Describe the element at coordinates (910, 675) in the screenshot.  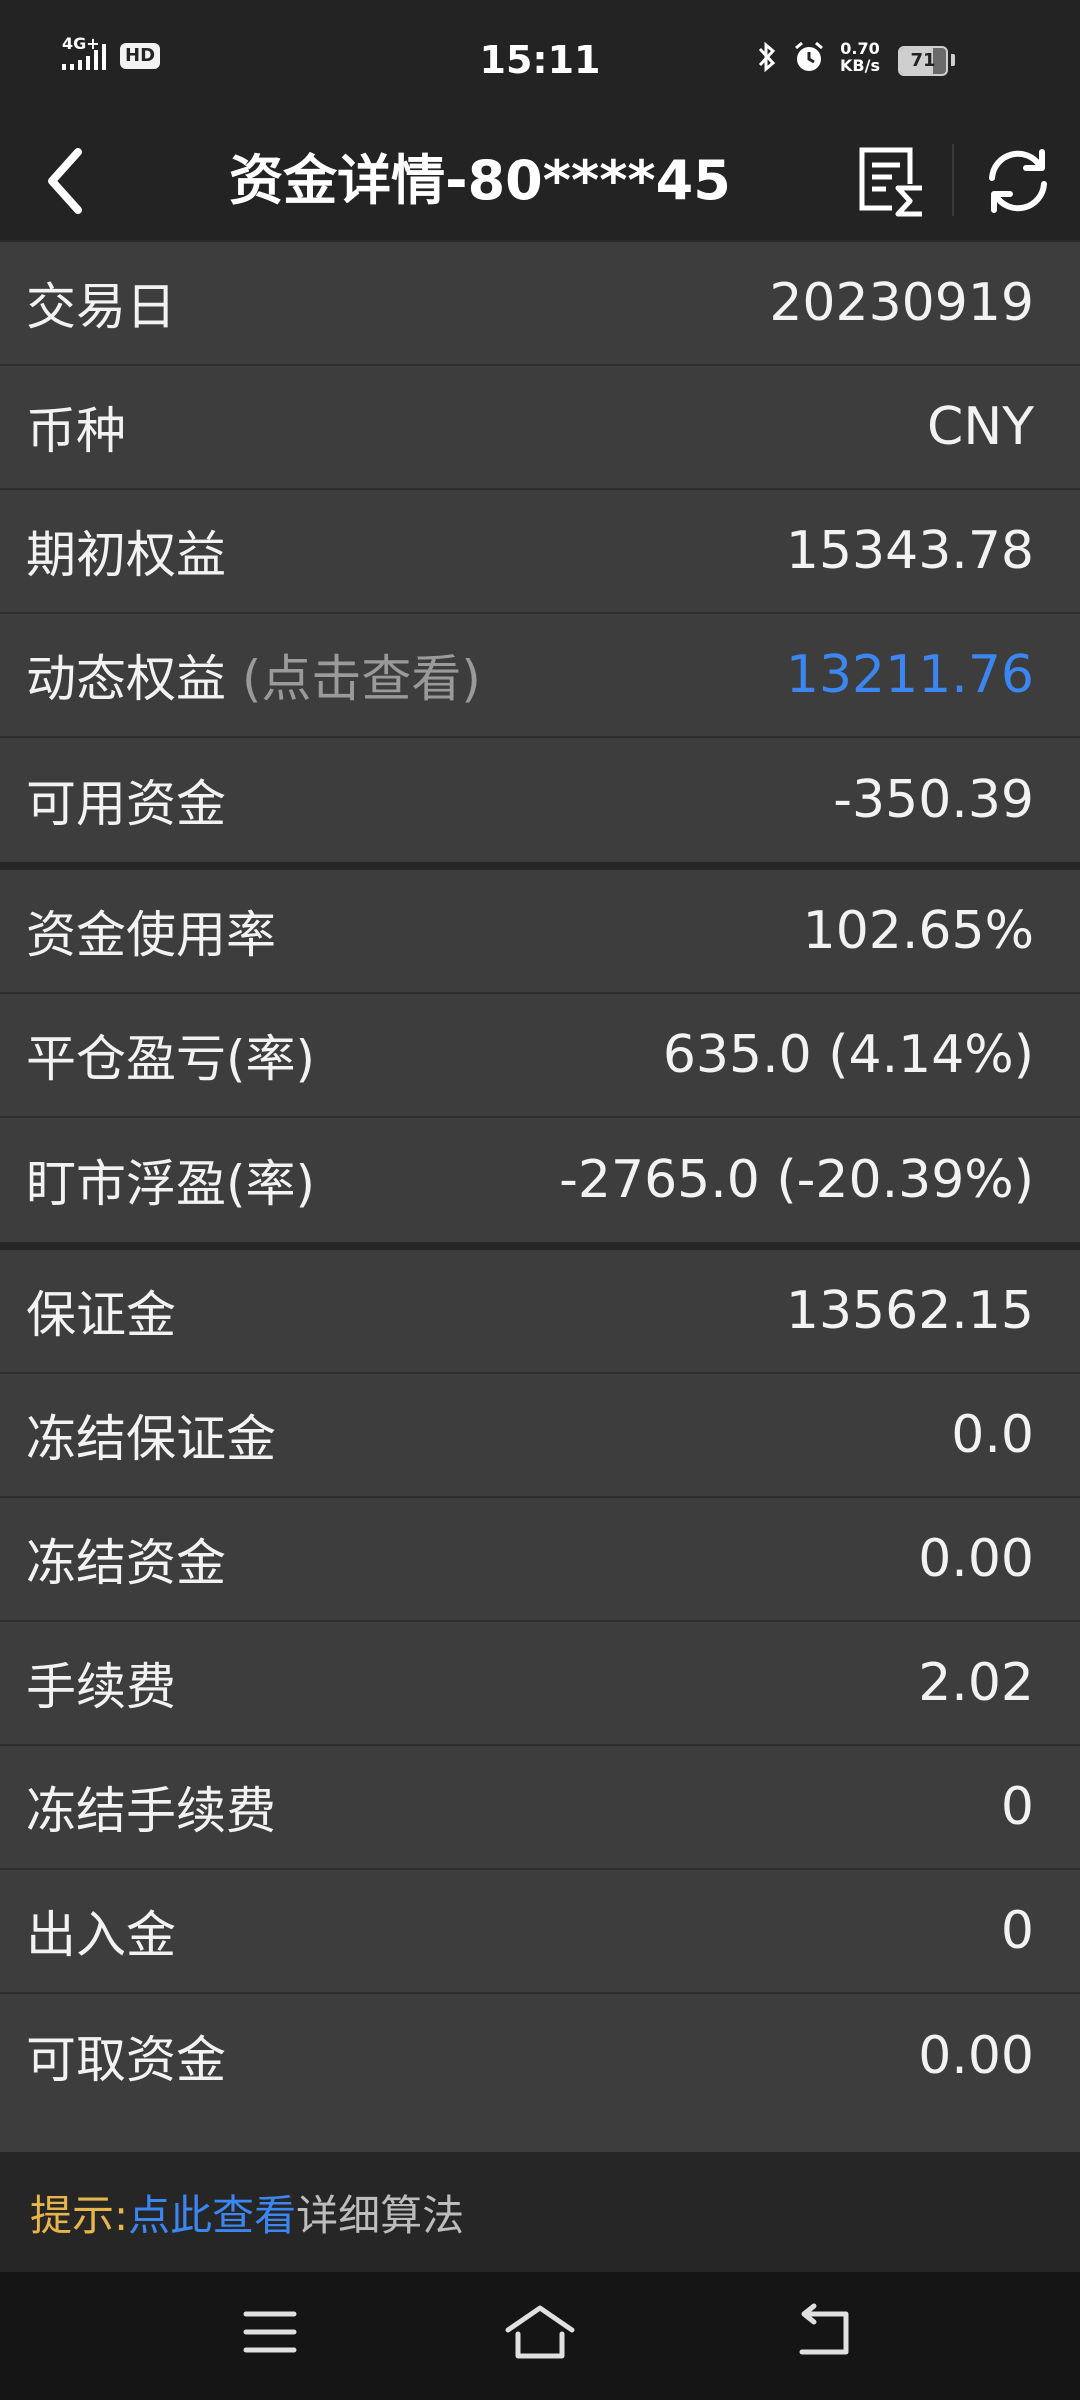
I see `dynamic-equity-link: 13211.76` at that location.